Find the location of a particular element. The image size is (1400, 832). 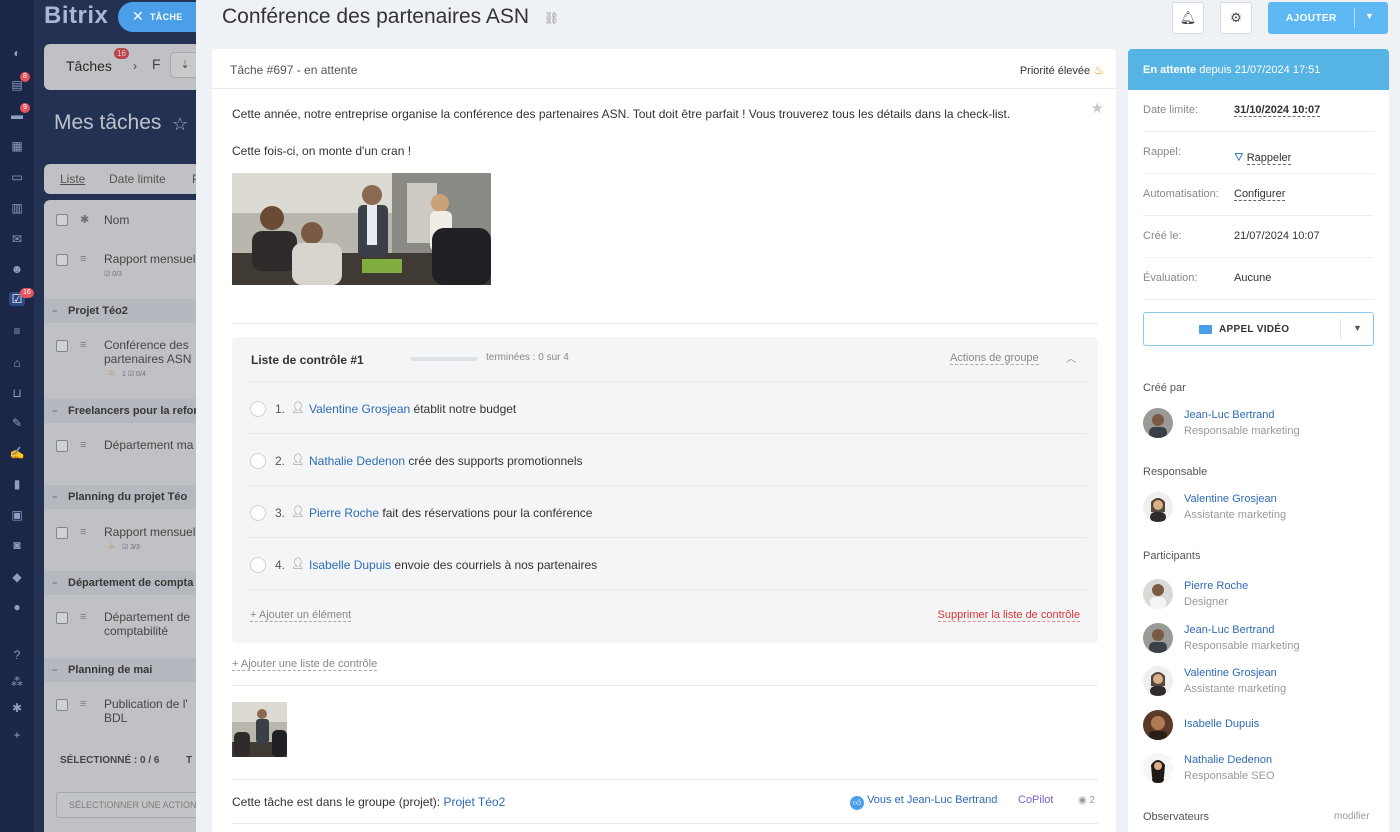

calendar-icon: ▦ is located at coordinates (17, 146).